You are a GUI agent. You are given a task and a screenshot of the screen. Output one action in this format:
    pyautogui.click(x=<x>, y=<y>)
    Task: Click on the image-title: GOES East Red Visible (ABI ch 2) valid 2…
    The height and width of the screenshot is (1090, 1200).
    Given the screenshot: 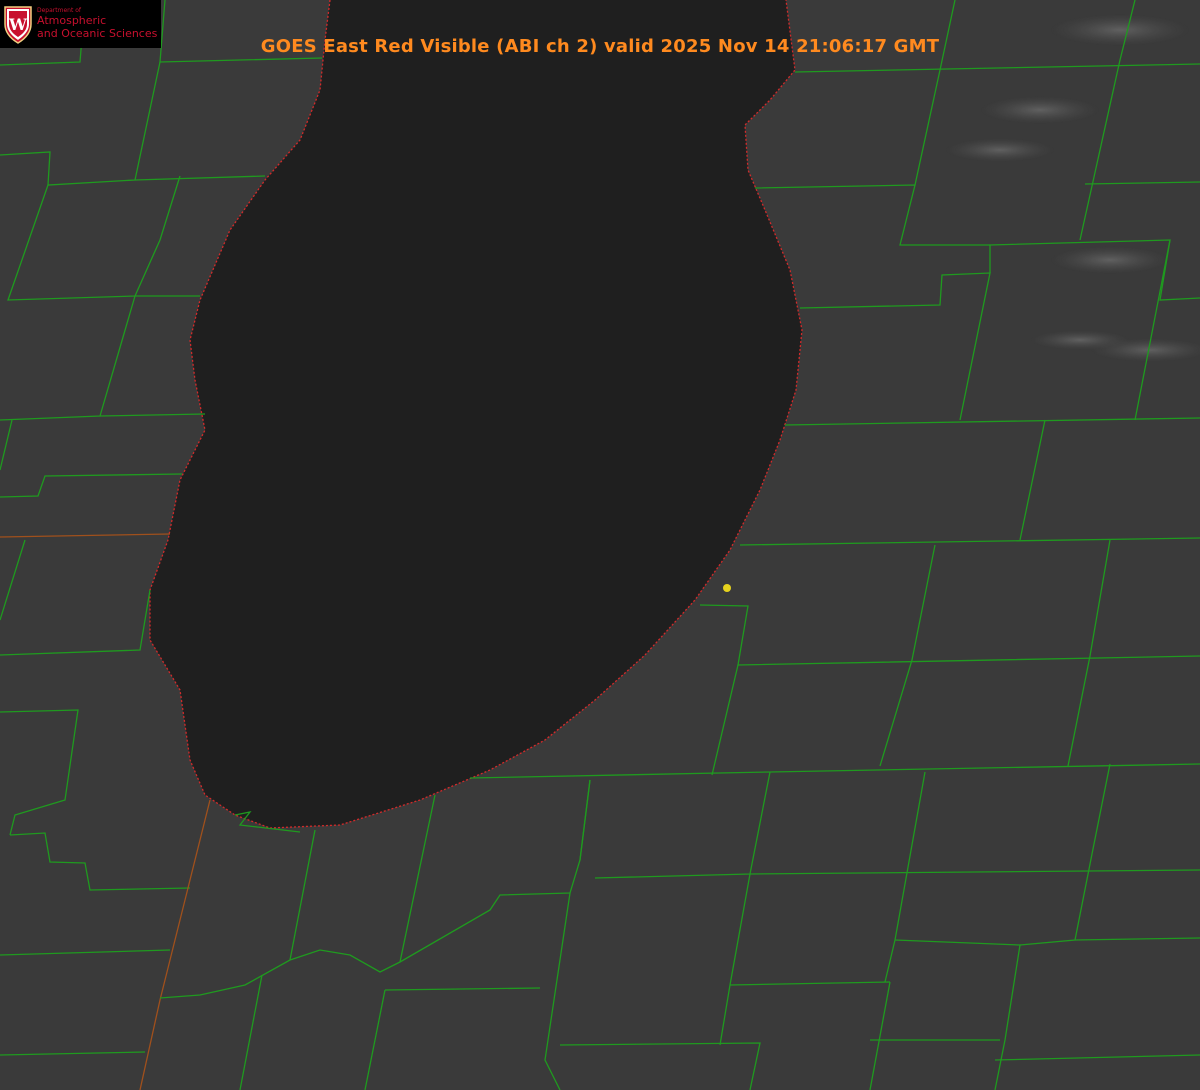 What is the action you would take?
    pyautogui.click(x=600, y=46)
    